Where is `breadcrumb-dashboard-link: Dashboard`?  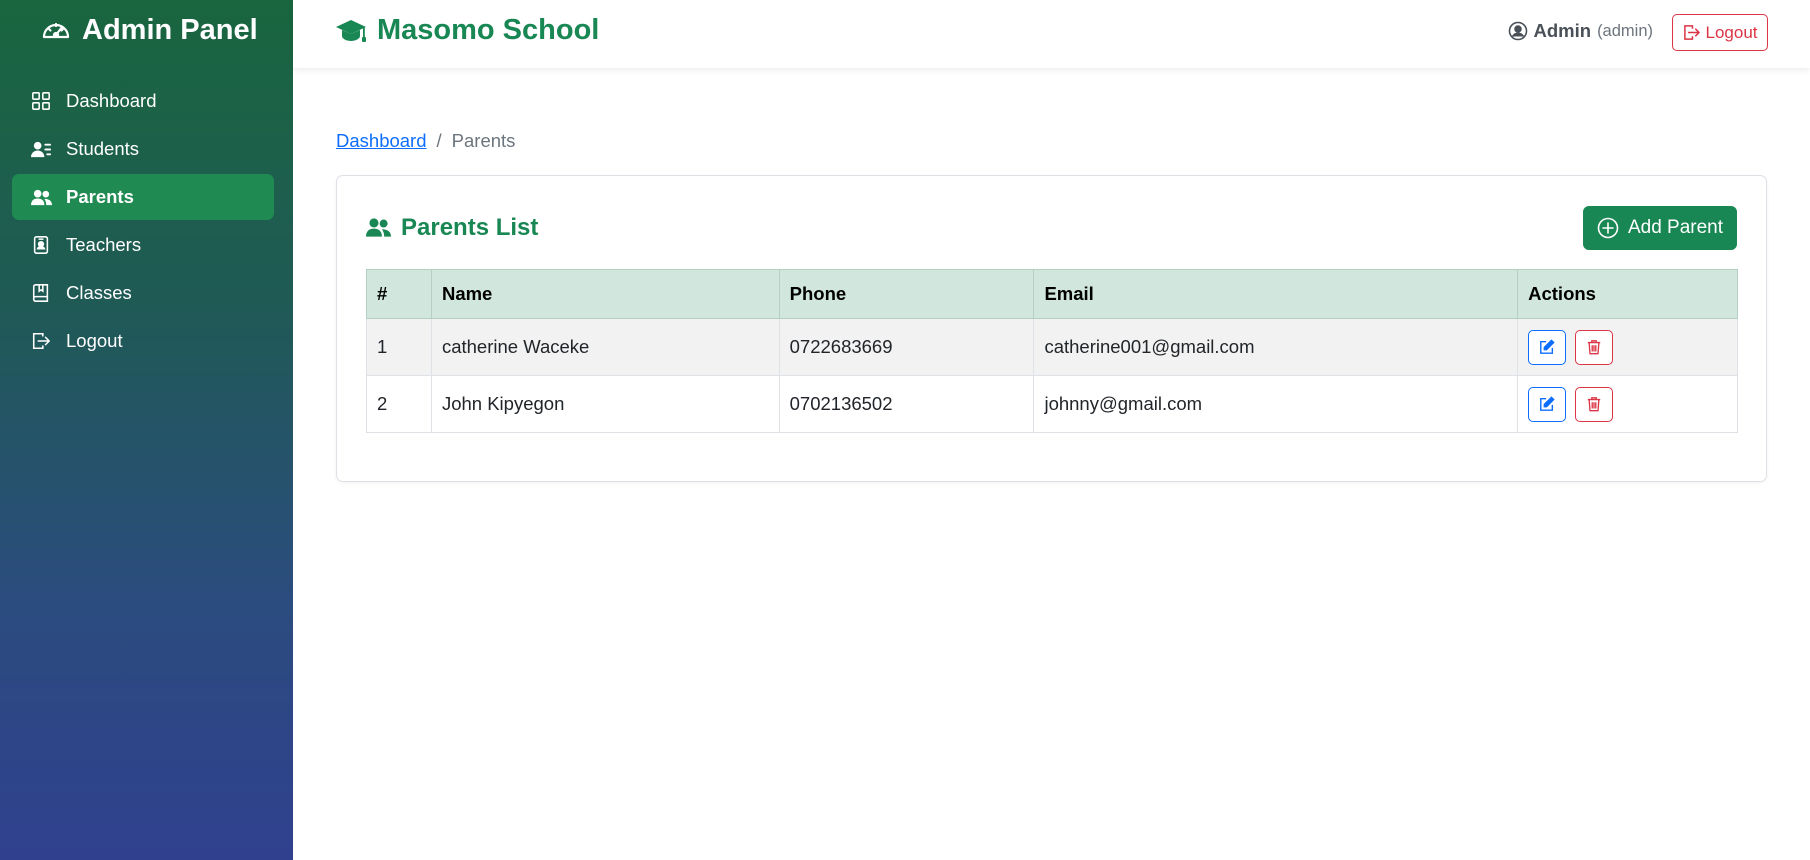 breadcrumb-dashboard-link: Dashboard is located at coordinates (381, 141).